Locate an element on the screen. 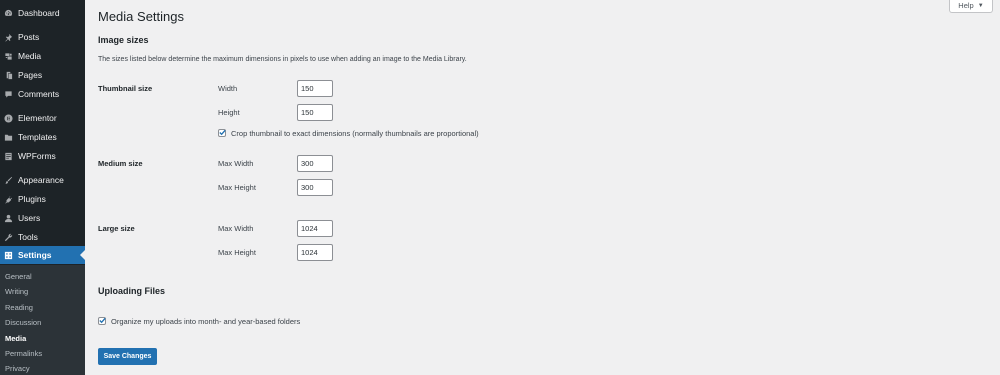 The image size is (1000, 375). menu-label: WPForms is located at coordinates (37, 156).